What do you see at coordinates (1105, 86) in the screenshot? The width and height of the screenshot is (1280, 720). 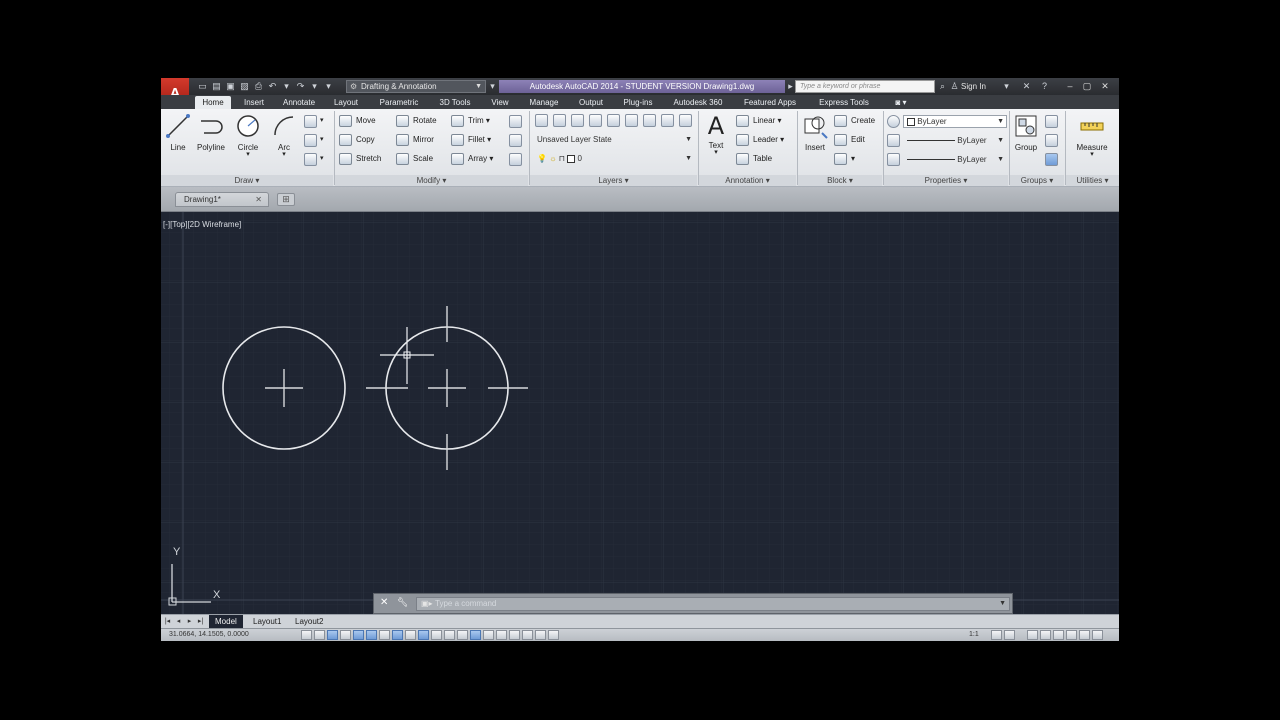 I see `close-button: ✕` at bounding box center [1105, 86].